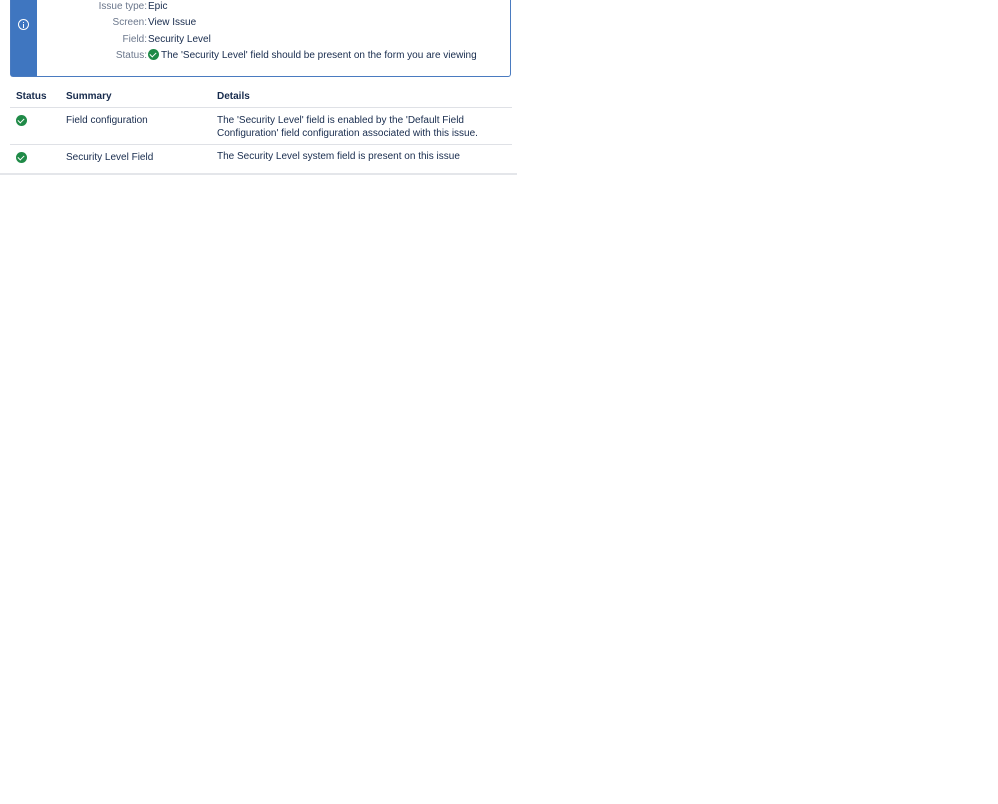  What do you see at coordinates (172, 22) in the screenshot?
I see `screen-value: View Issue` at bounding box center [172, 22].